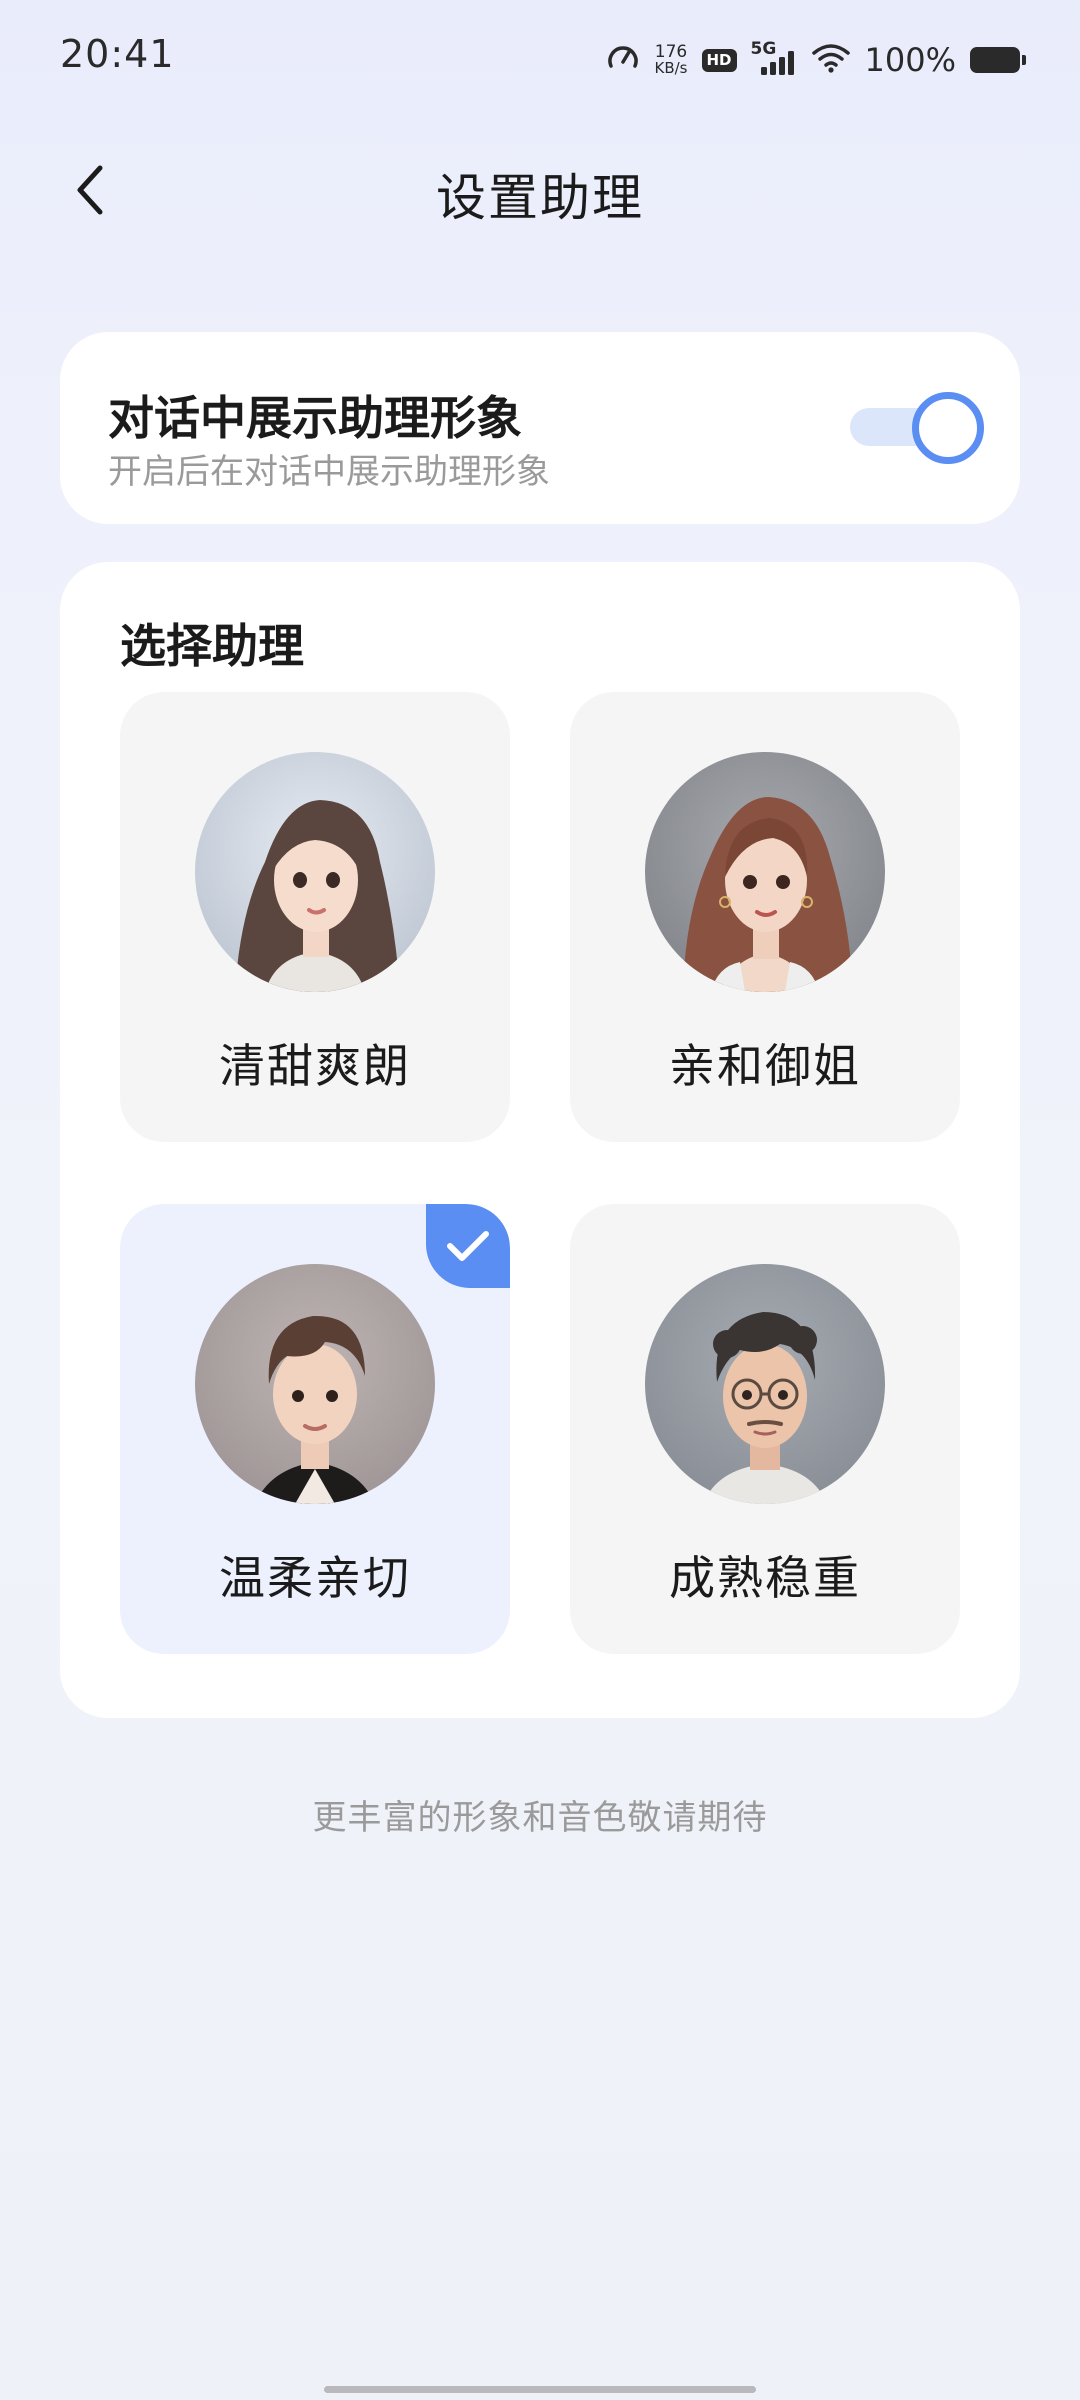 Image resolution: width=1080 pixels, height=2400 pixels. I want to click on display-avatar-toggle, so click(917, 427).